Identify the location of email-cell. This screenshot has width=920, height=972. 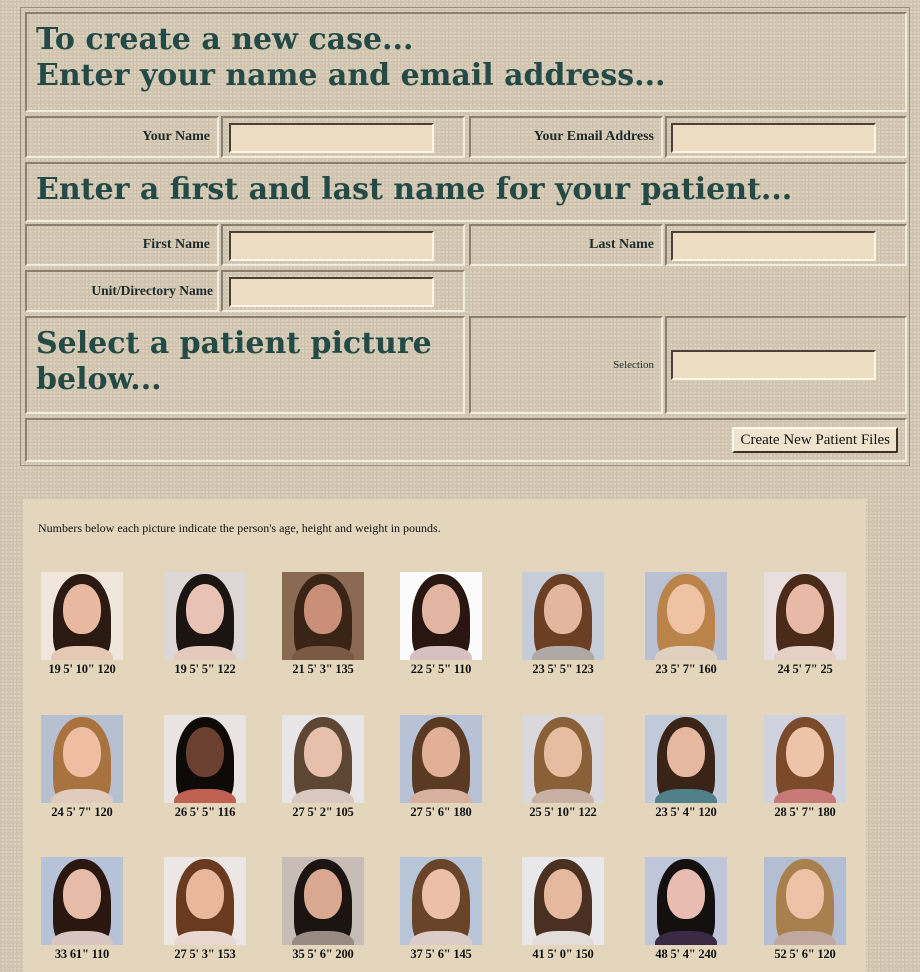
(786, 137).